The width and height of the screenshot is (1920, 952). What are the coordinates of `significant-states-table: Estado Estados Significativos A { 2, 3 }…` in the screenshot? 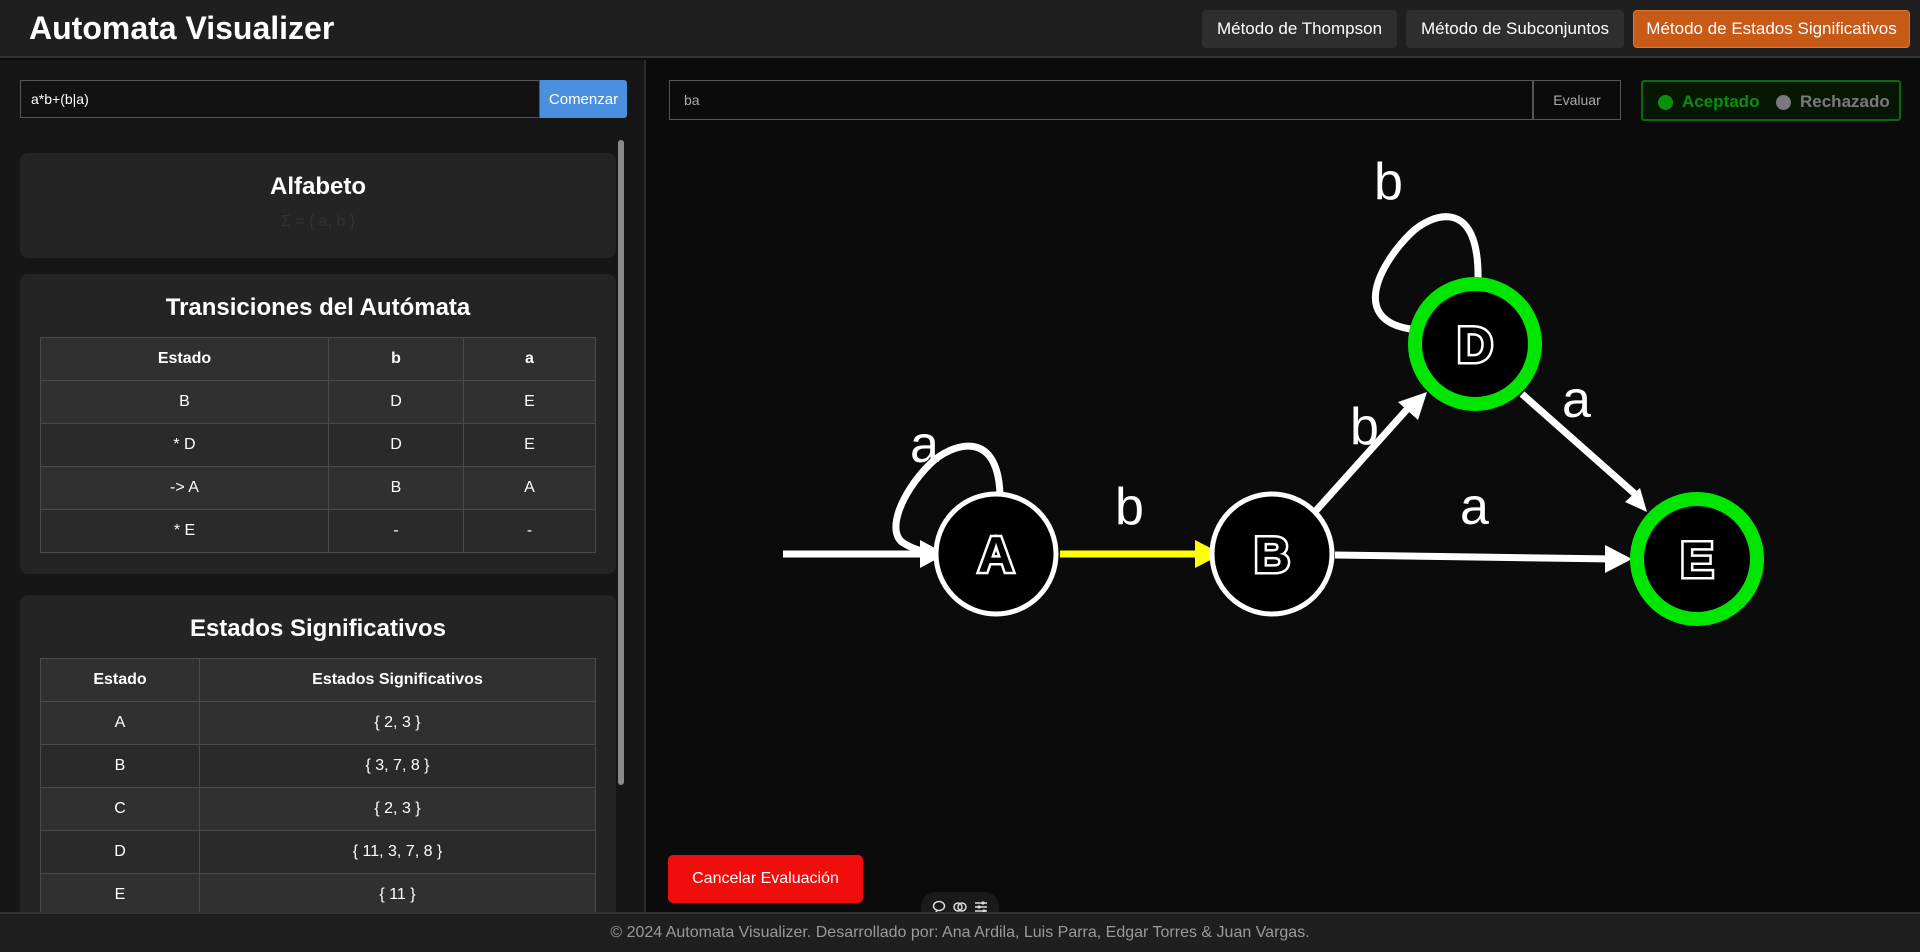 It's located at (318, 785).